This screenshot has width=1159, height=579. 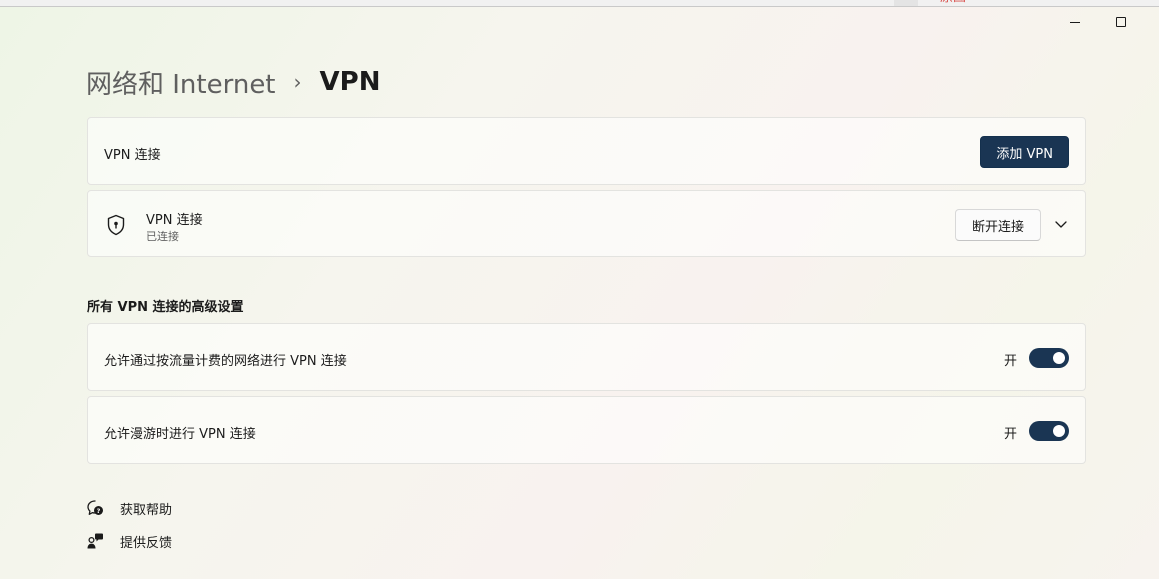 I want to click on feedback-person-icon, so click(x=95, y=541).